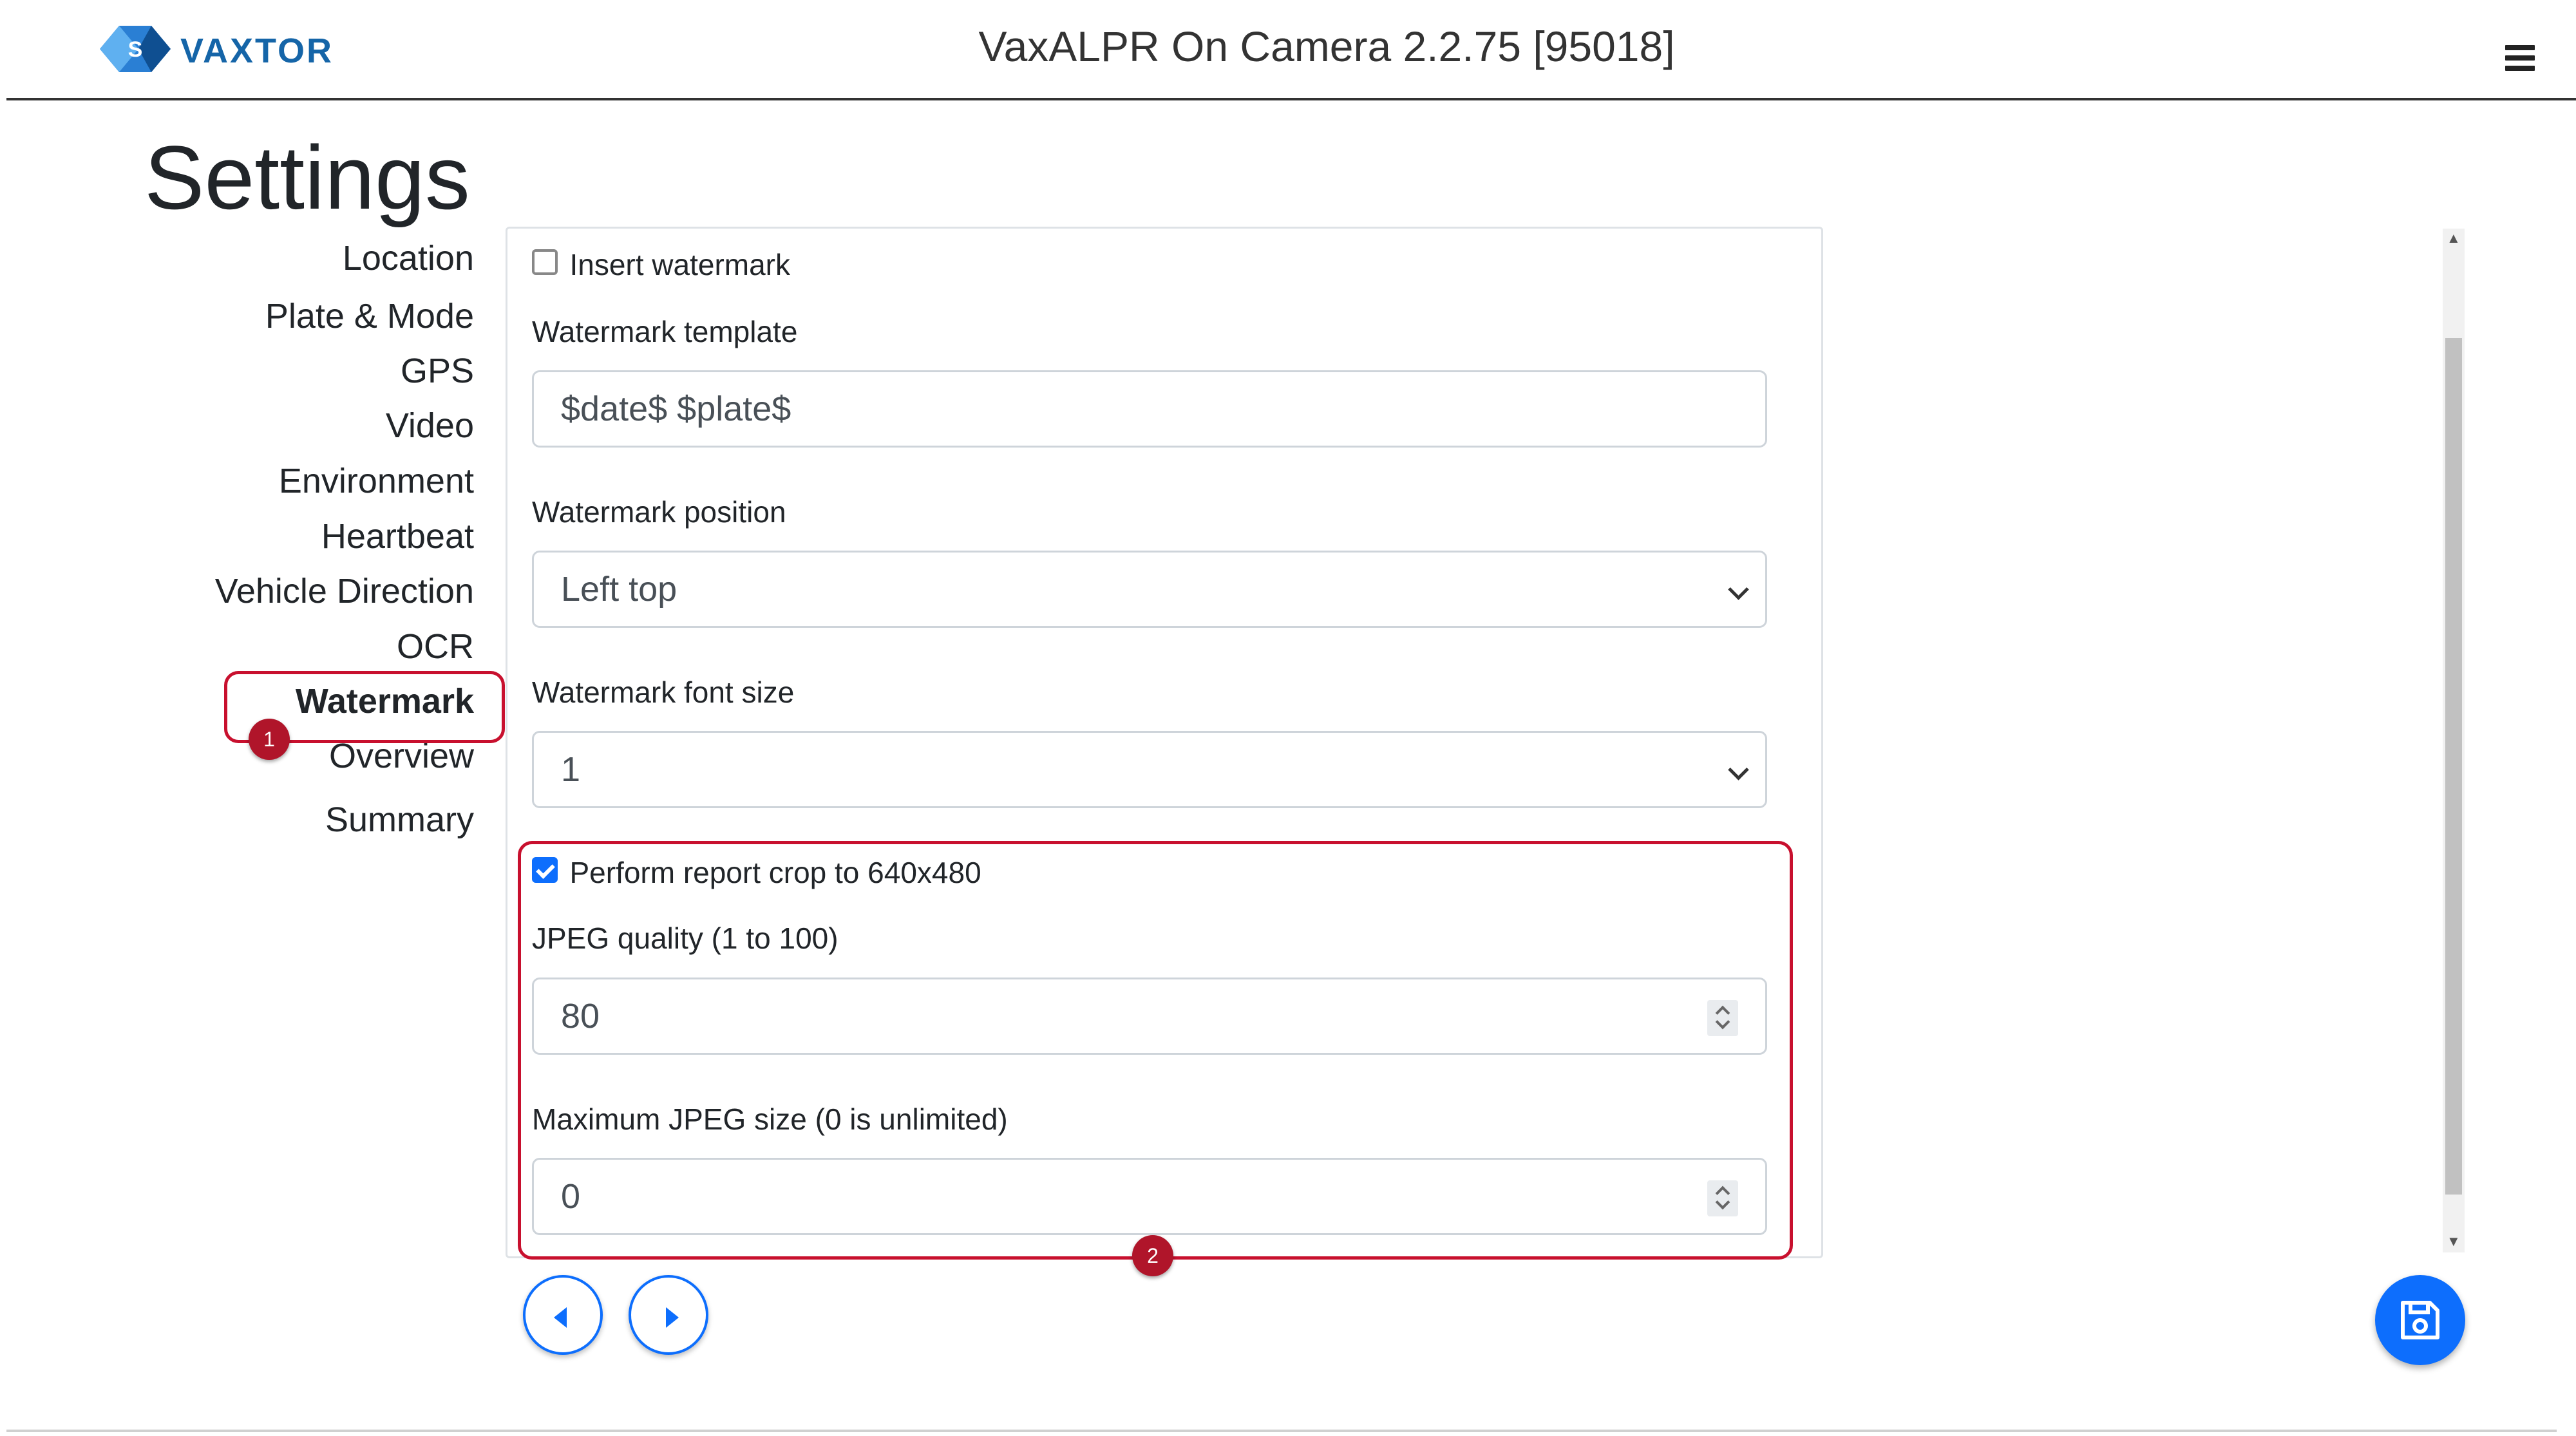 The width and height of the screenshot is (2576, 1436). What do you see at coordinates (545, 262) in the screenshot?
I see `insert-watermark-checkbox` at bounding box center [545, 262].